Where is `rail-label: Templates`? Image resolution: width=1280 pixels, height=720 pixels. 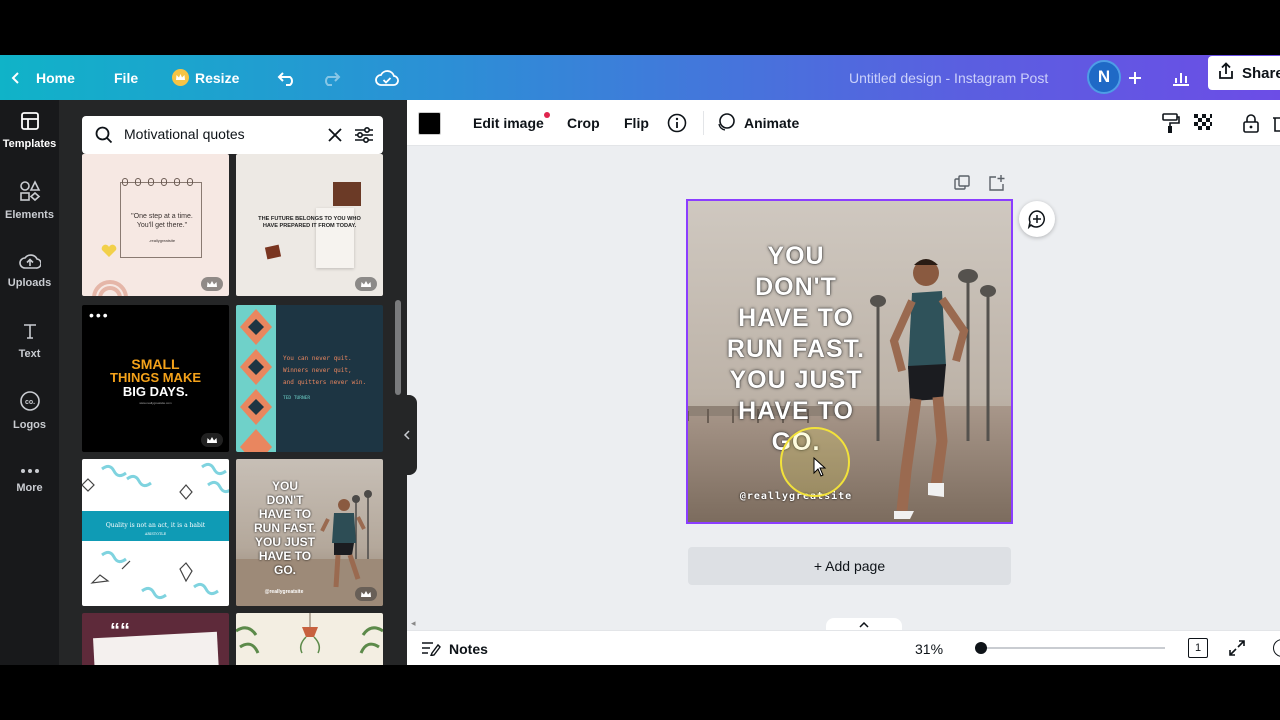 rail-label: Templates is located at coordinates (29, 143).